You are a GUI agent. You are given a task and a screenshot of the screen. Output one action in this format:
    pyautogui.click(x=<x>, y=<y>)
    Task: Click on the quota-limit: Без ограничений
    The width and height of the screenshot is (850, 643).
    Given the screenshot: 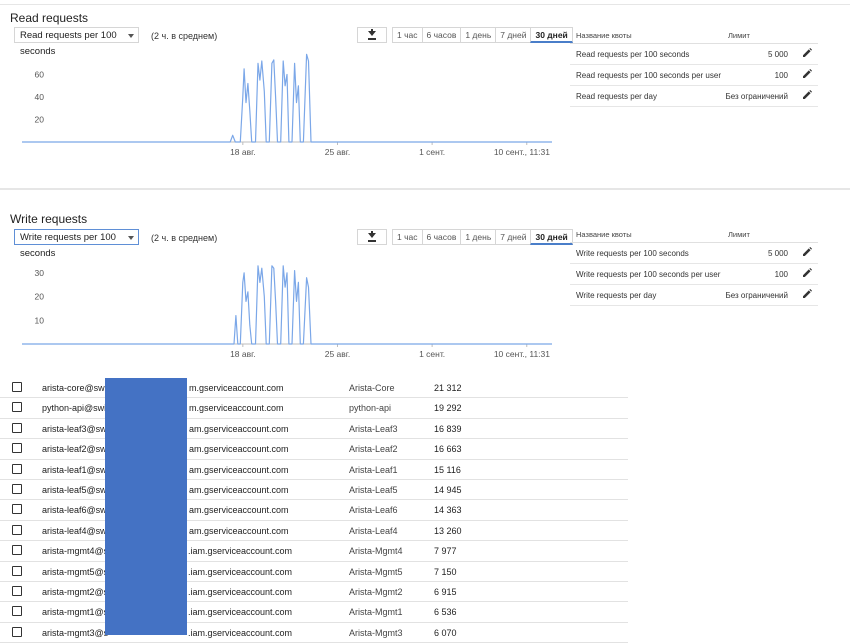 What is the action you would take?
    pyautogui.click(x=756, y=96)
    